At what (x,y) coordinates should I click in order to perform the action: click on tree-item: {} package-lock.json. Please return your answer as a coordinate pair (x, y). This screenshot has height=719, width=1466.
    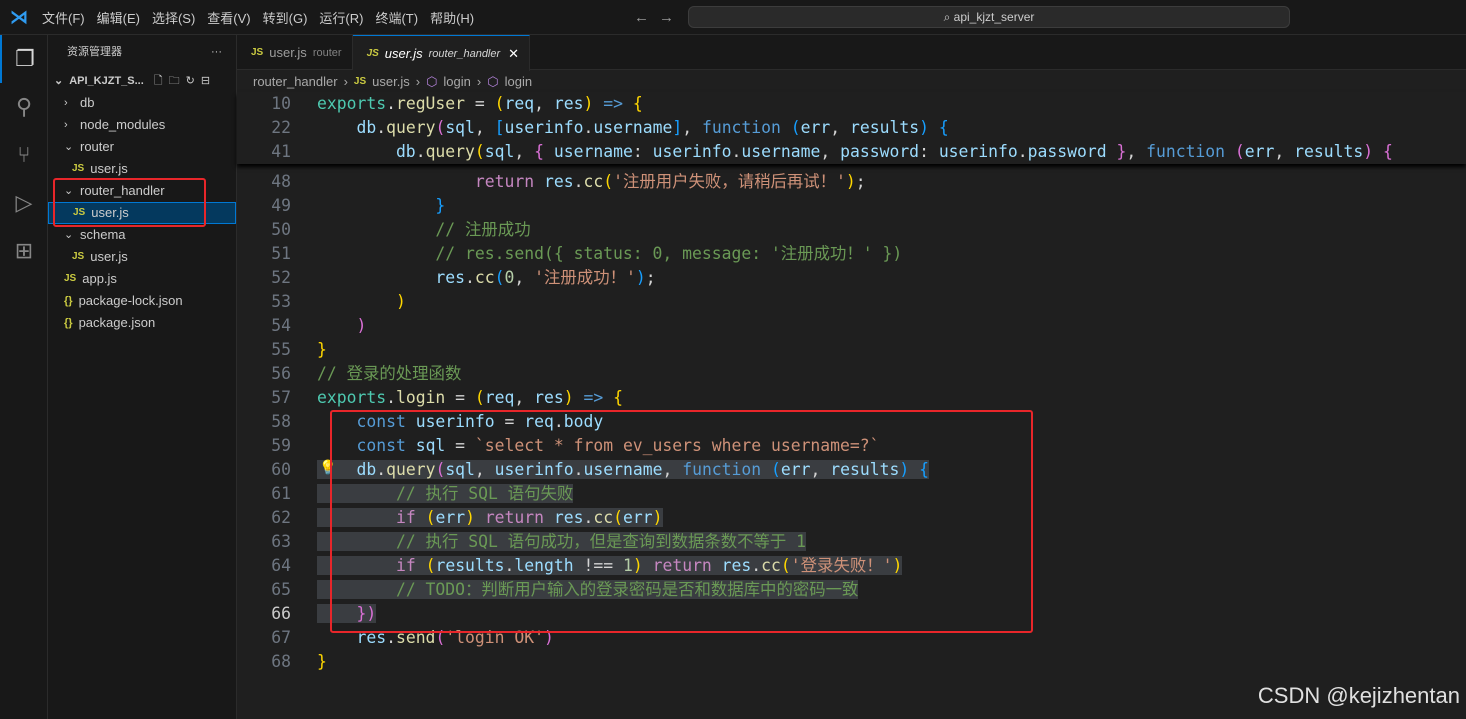
    Looking at the image, I should click on (142, 301).